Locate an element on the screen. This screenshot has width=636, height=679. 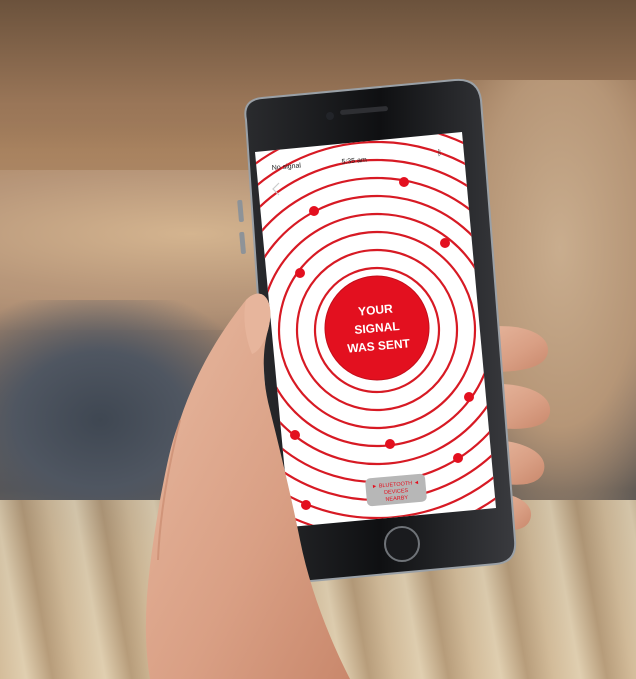
bluetooth-devices-badge: ► BLUETOOTH ◄ DEVICES NEARBY is located at coordinates (396, 490).